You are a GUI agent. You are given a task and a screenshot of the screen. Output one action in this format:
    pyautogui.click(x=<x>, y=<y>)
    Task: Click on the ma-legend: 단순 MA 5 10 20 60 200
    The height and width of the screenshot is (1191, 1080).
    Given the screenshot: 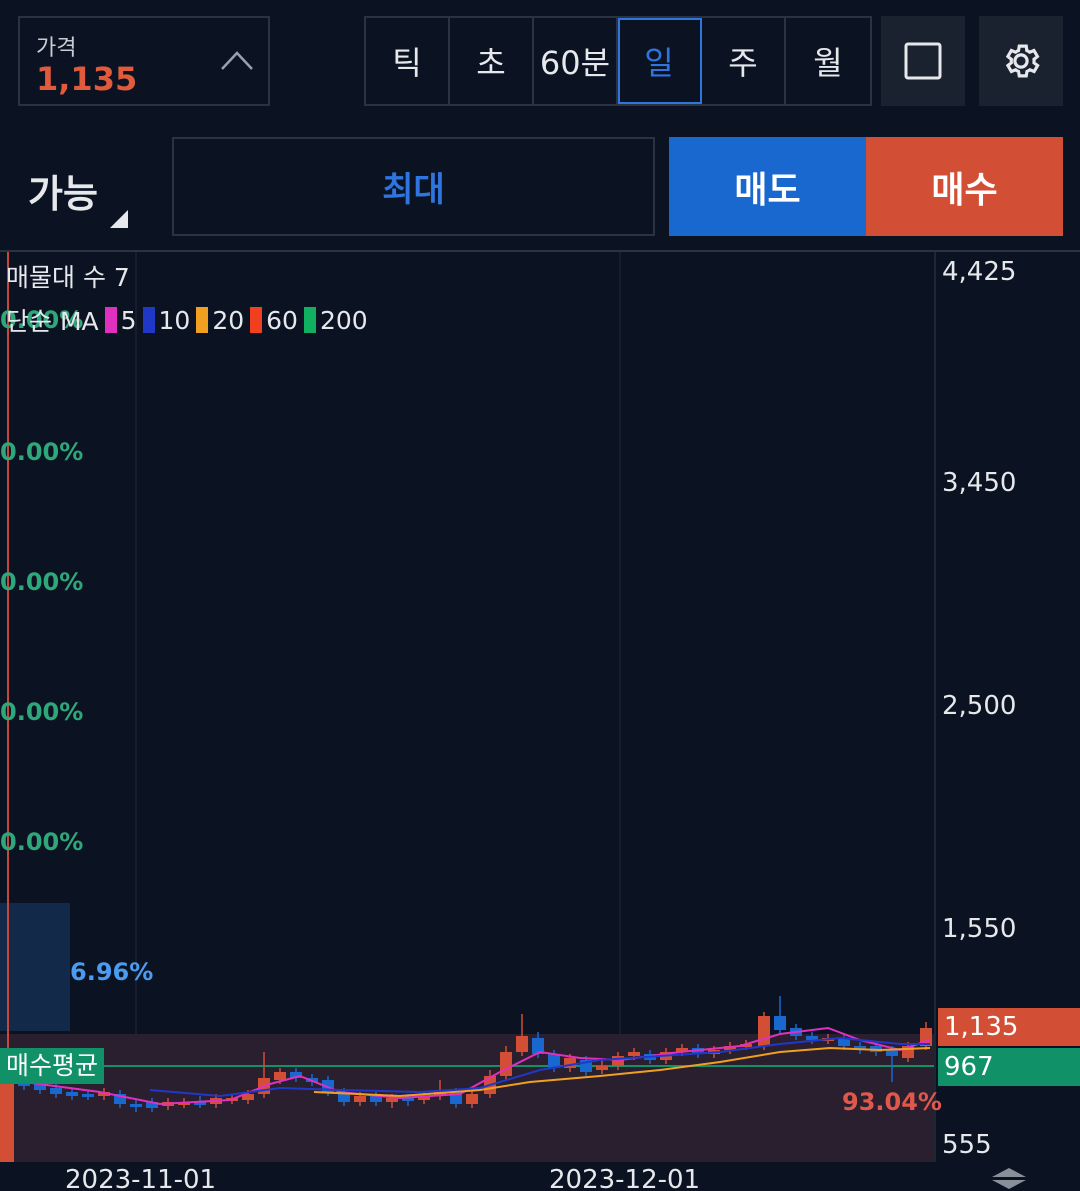 What is the action you would take?
    pyautogui.click(x=187, y=320)
    